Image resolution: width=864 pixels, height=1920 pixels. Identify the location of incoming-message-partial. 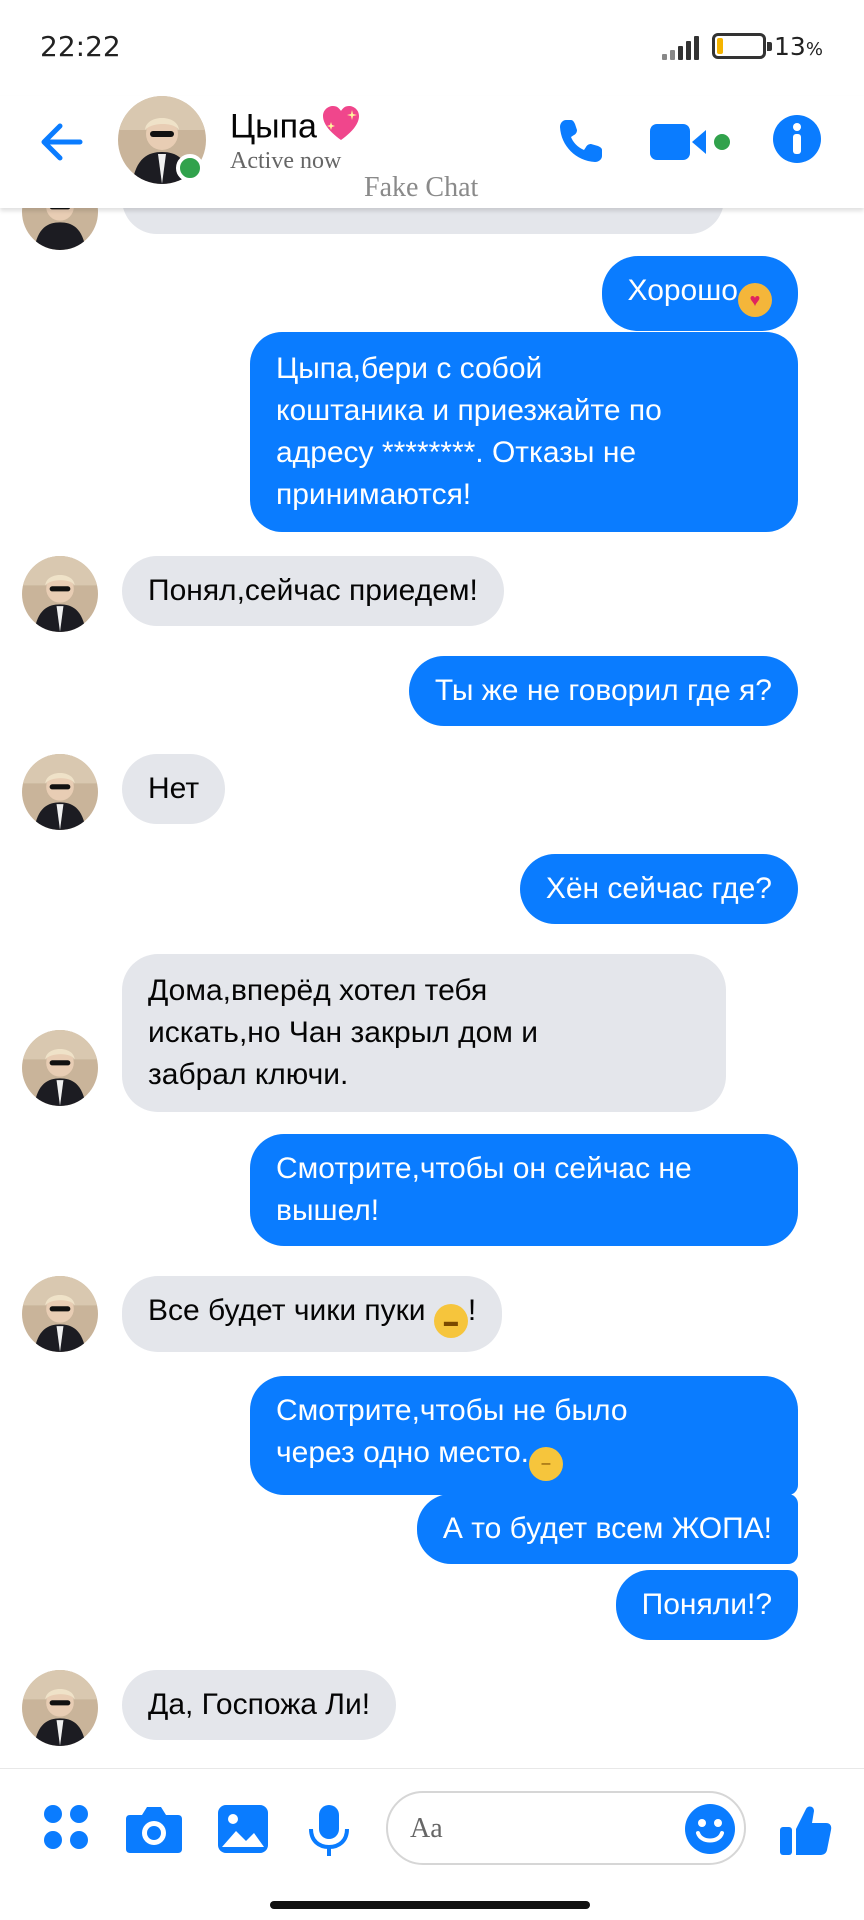
(423, 221).